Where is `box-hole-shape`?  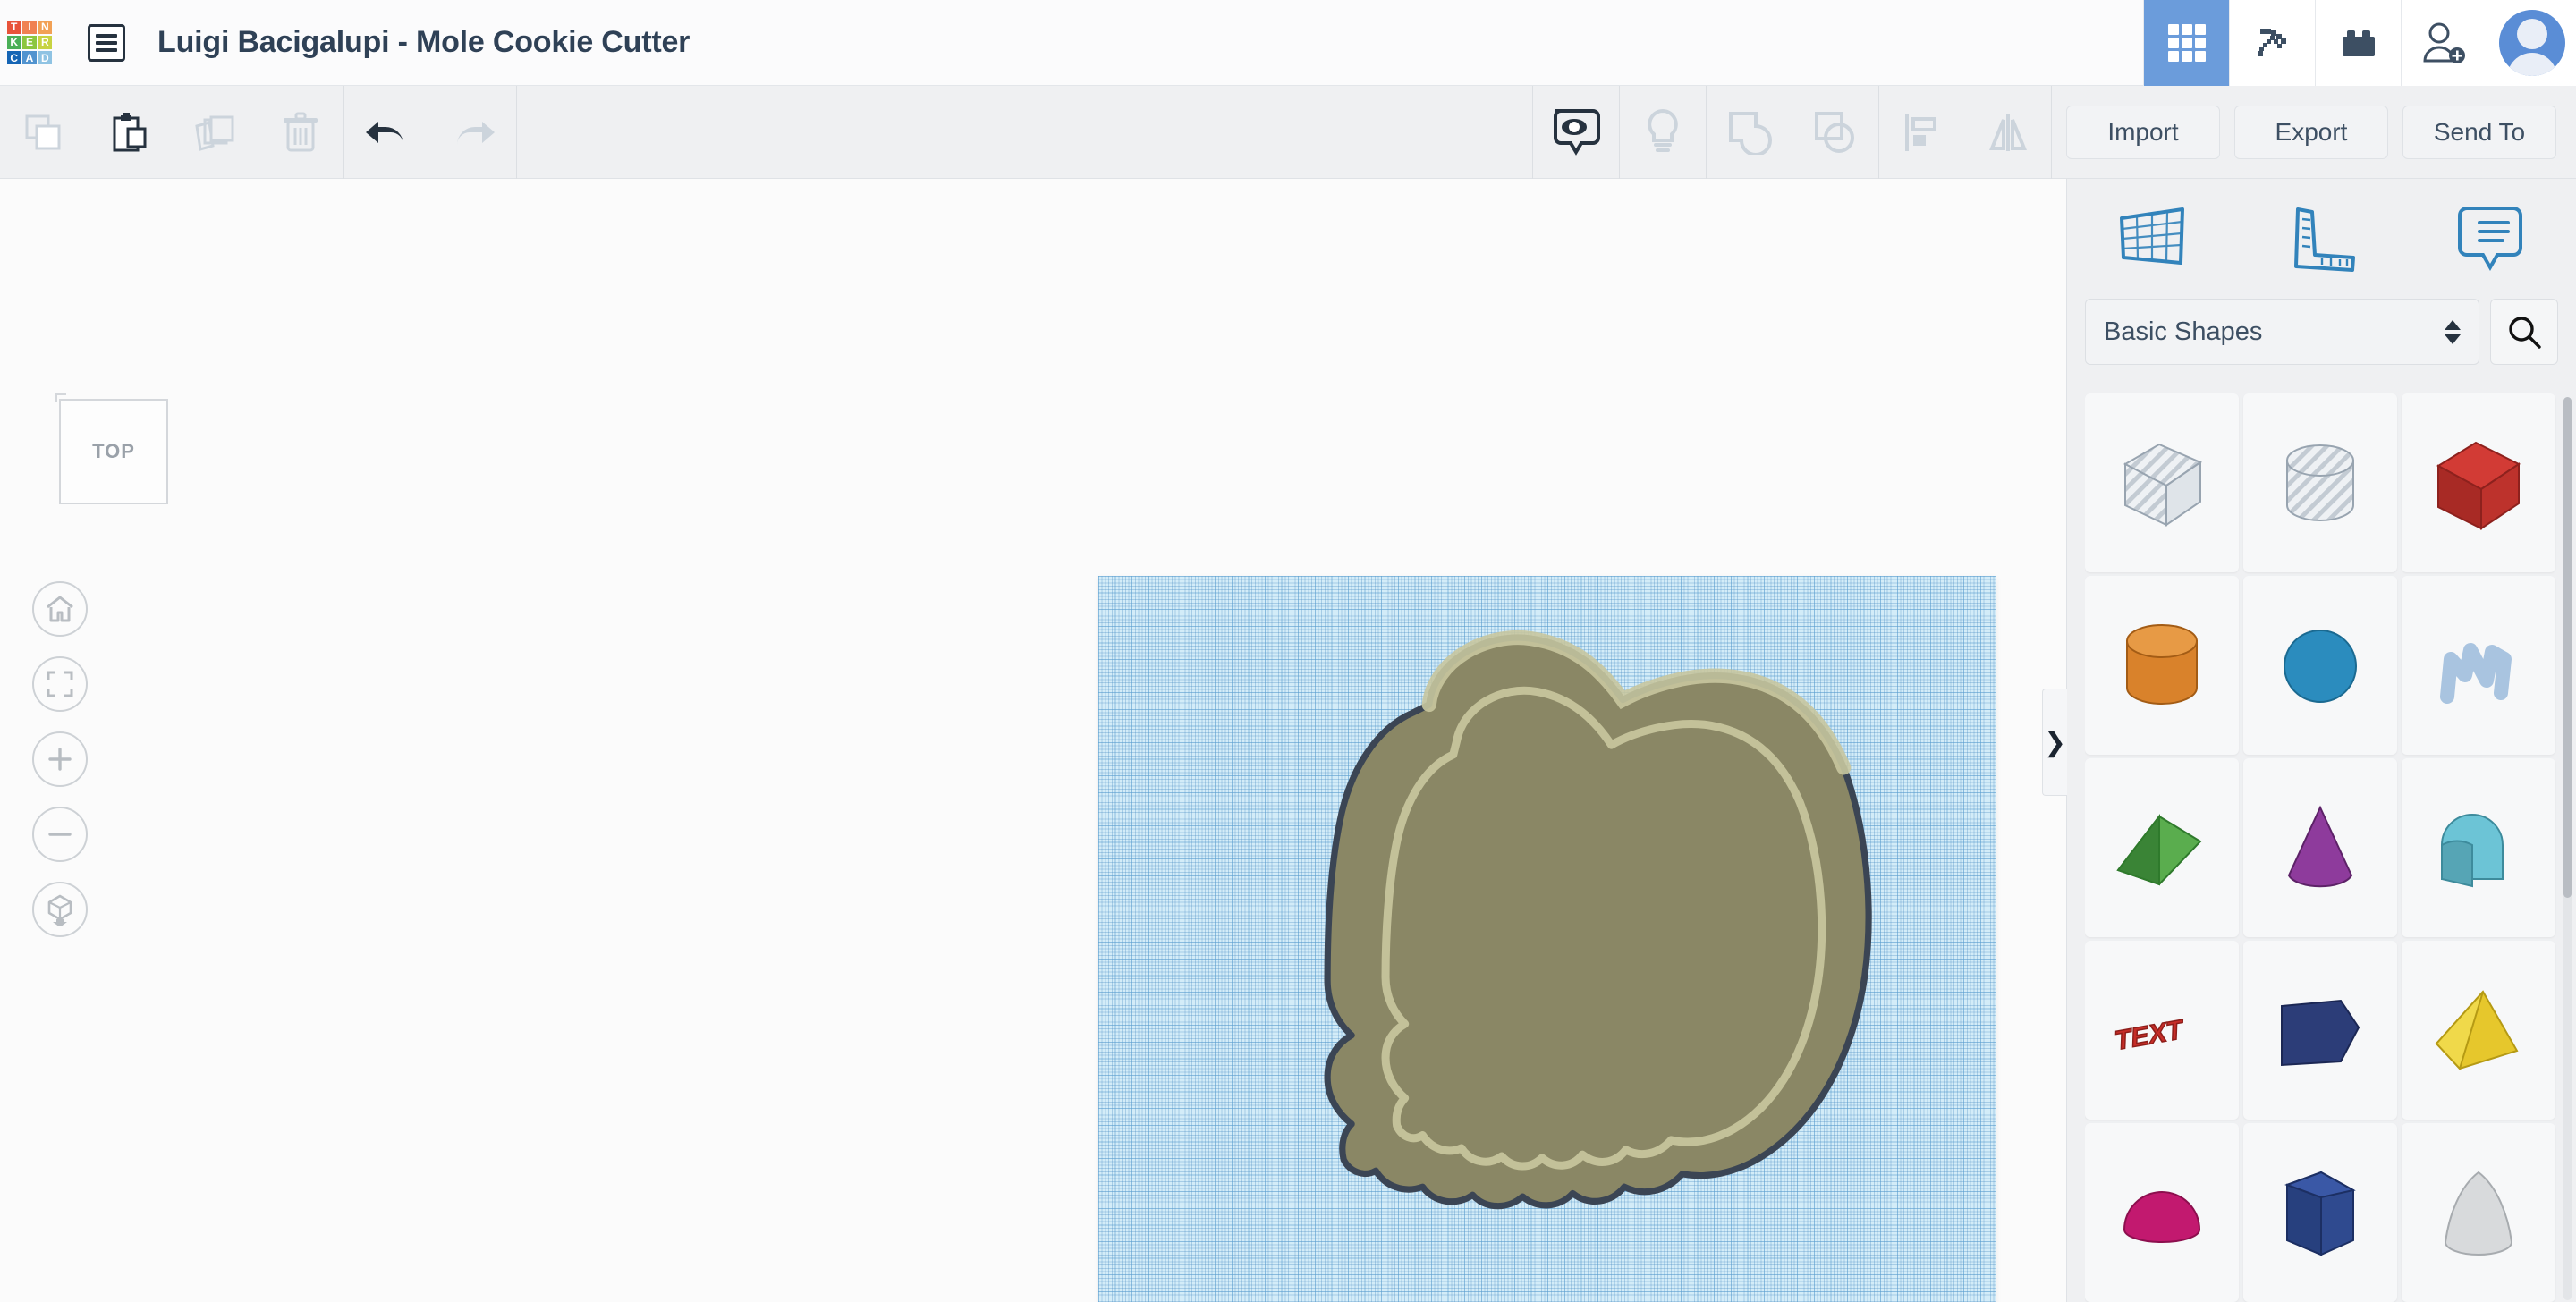 box-hole-shape is located at coordinates (2162, 482).